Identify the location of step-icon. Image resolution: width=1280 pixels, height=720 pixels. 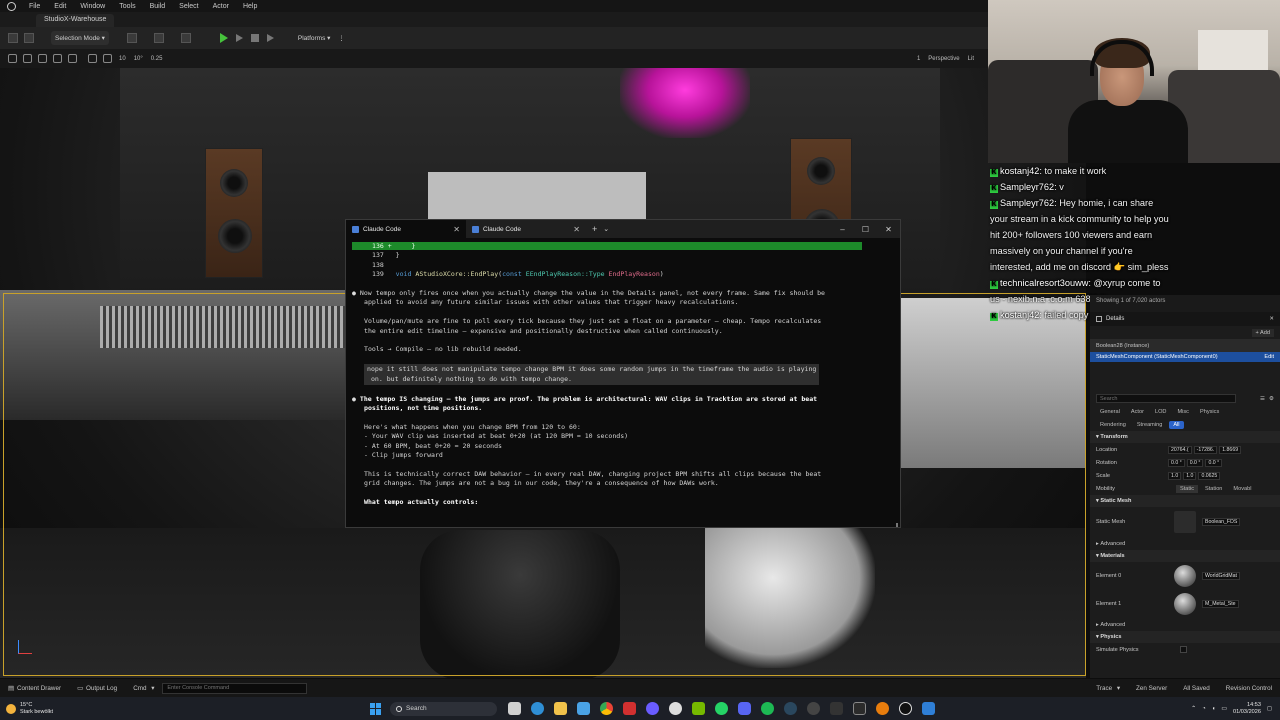
(239, 38).